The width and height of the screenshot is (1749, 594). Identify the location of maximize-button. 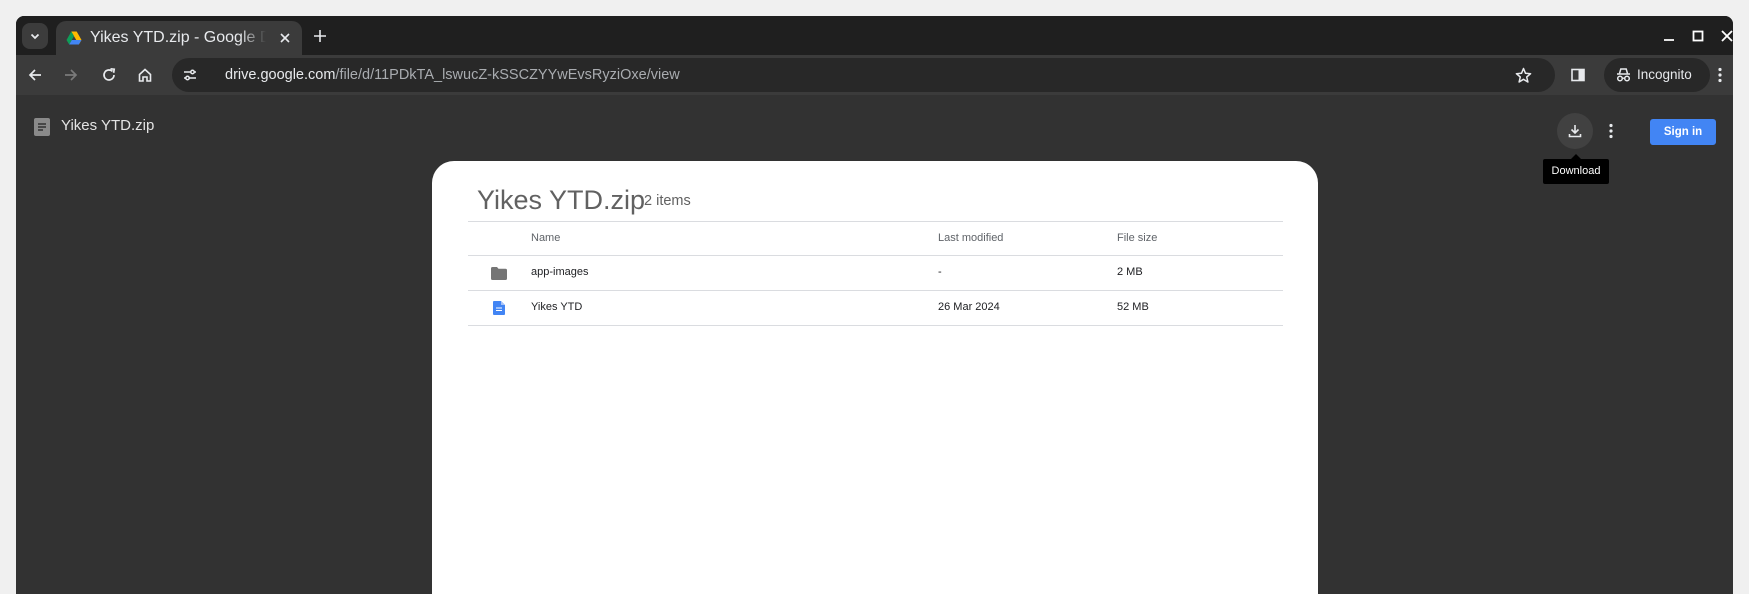
(1698, 36).